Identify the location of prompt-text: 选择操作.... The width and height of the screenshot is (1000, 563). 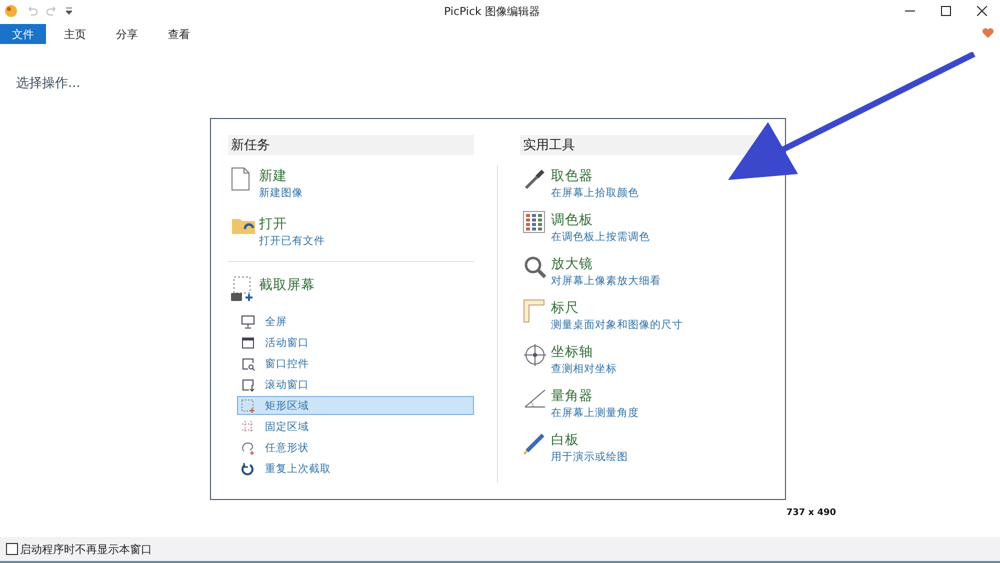
(49, 83).